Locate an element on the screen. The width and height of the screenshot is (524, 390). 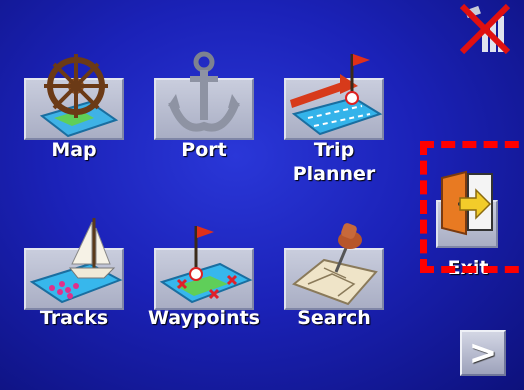
trip-planner-label: Trip Planner is located at coordinates (334, 162).